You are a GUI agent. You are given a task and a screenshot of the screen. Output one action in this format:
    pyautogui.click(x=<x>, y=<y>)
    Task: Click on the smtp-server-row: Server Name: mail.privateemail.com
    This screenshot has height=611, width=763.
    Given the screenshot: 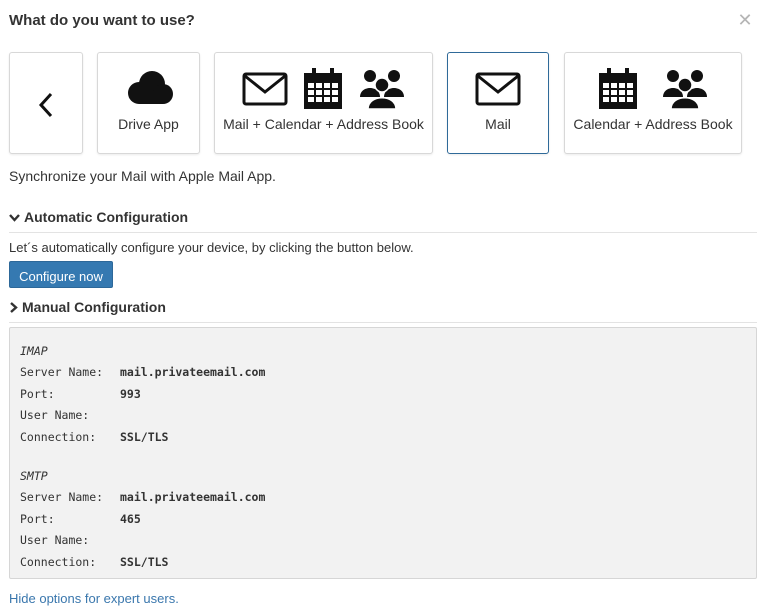 What is the action you would take?
    pyautogui.click(x=143, y=497)
    